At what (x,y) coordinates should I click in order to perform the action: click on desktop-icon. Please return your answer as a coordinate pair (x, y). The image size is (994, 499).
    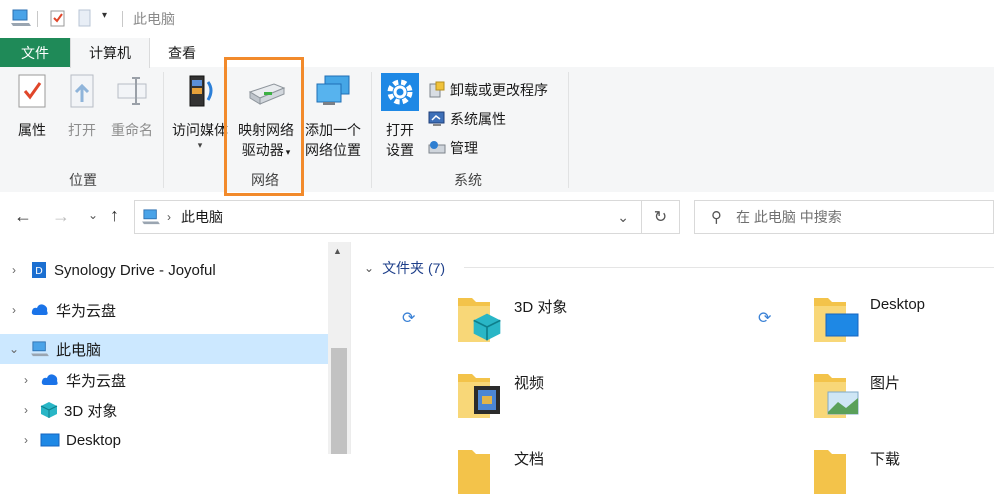
    Looking at the image, I should click on (50, 440).